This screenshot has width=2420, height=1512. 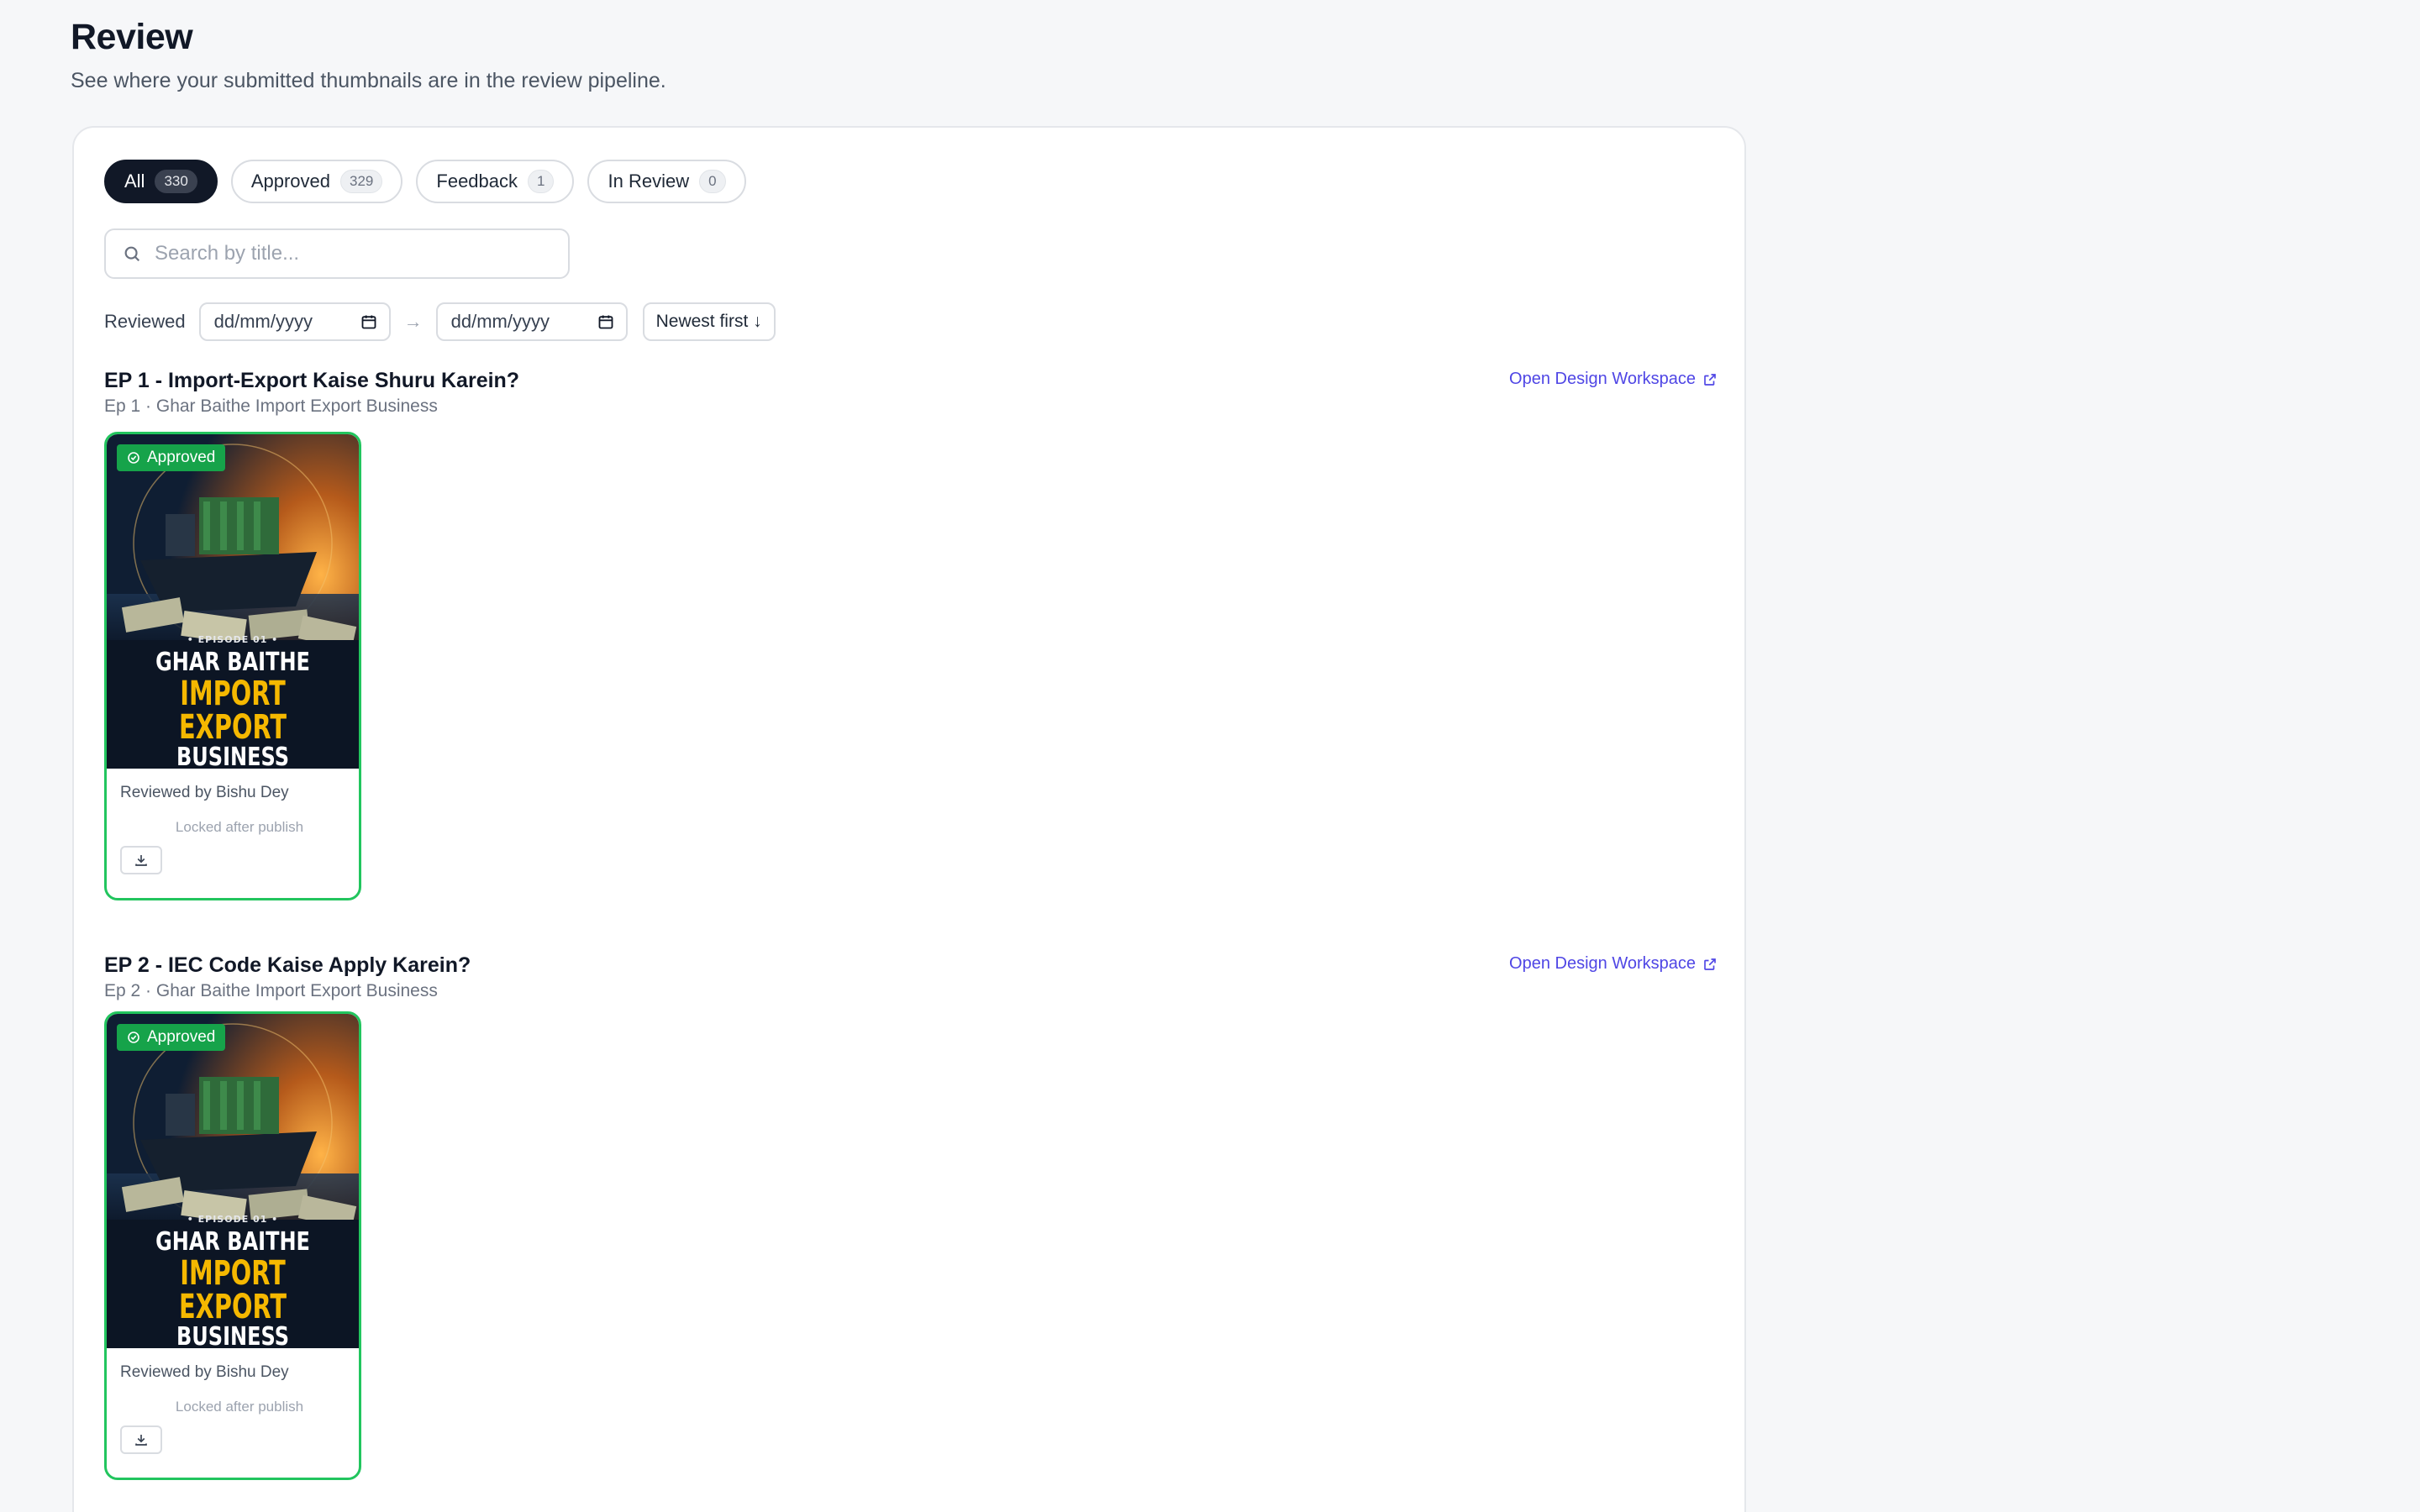 I want to click on tab-label: All, so click(x=134, y=181).